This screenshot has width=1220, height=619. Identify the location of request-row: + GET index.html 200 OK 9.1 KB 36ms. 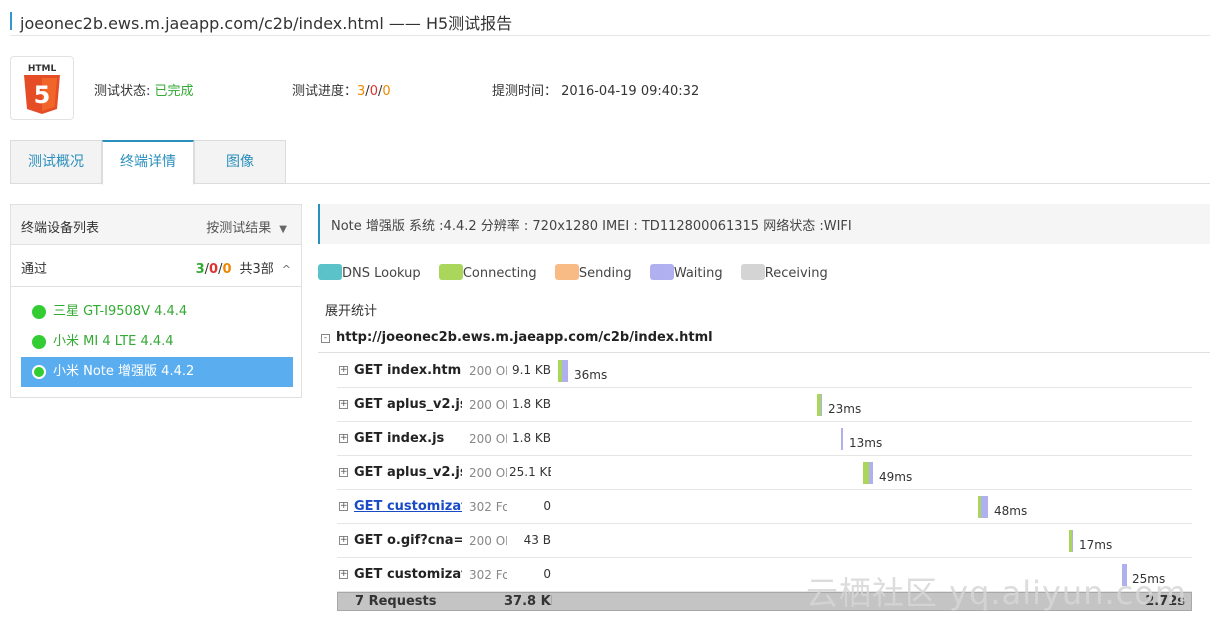
(764, 371).